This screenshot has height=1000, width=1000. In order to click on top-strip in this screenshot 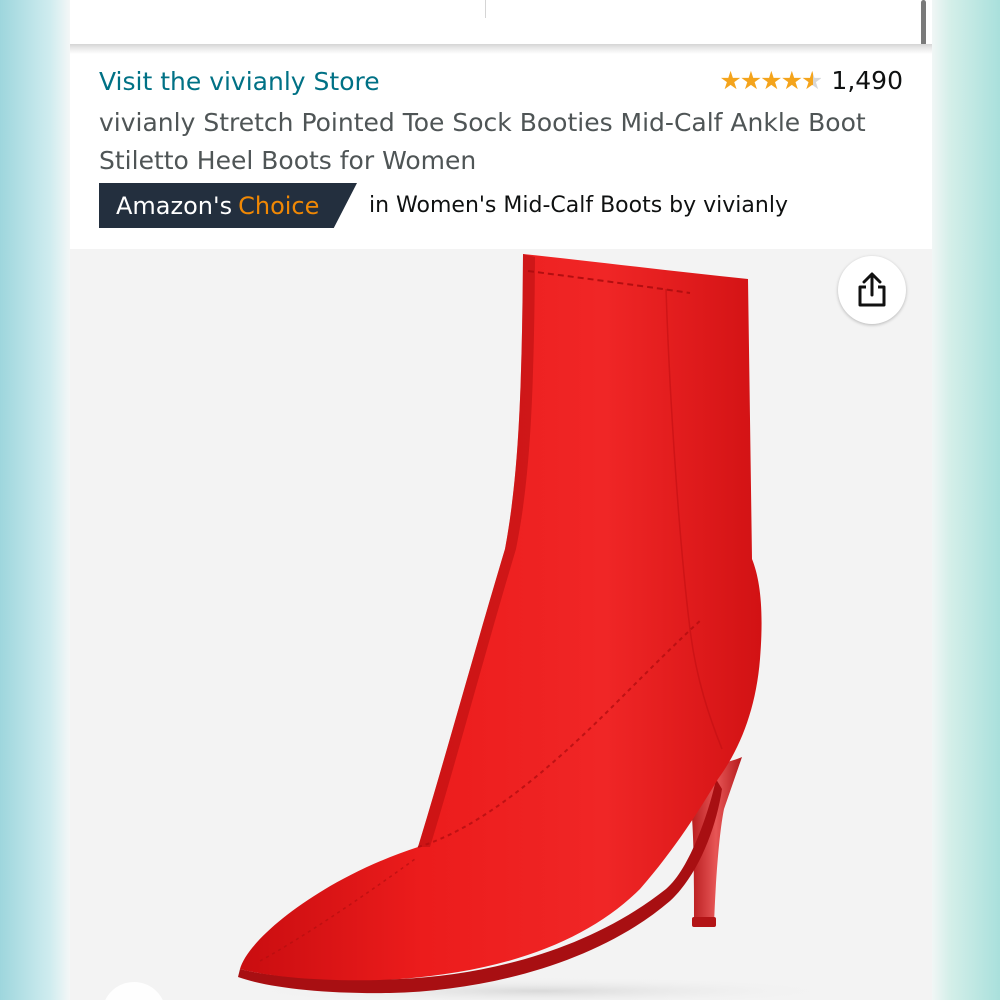, I will do `click(501, 23)`.